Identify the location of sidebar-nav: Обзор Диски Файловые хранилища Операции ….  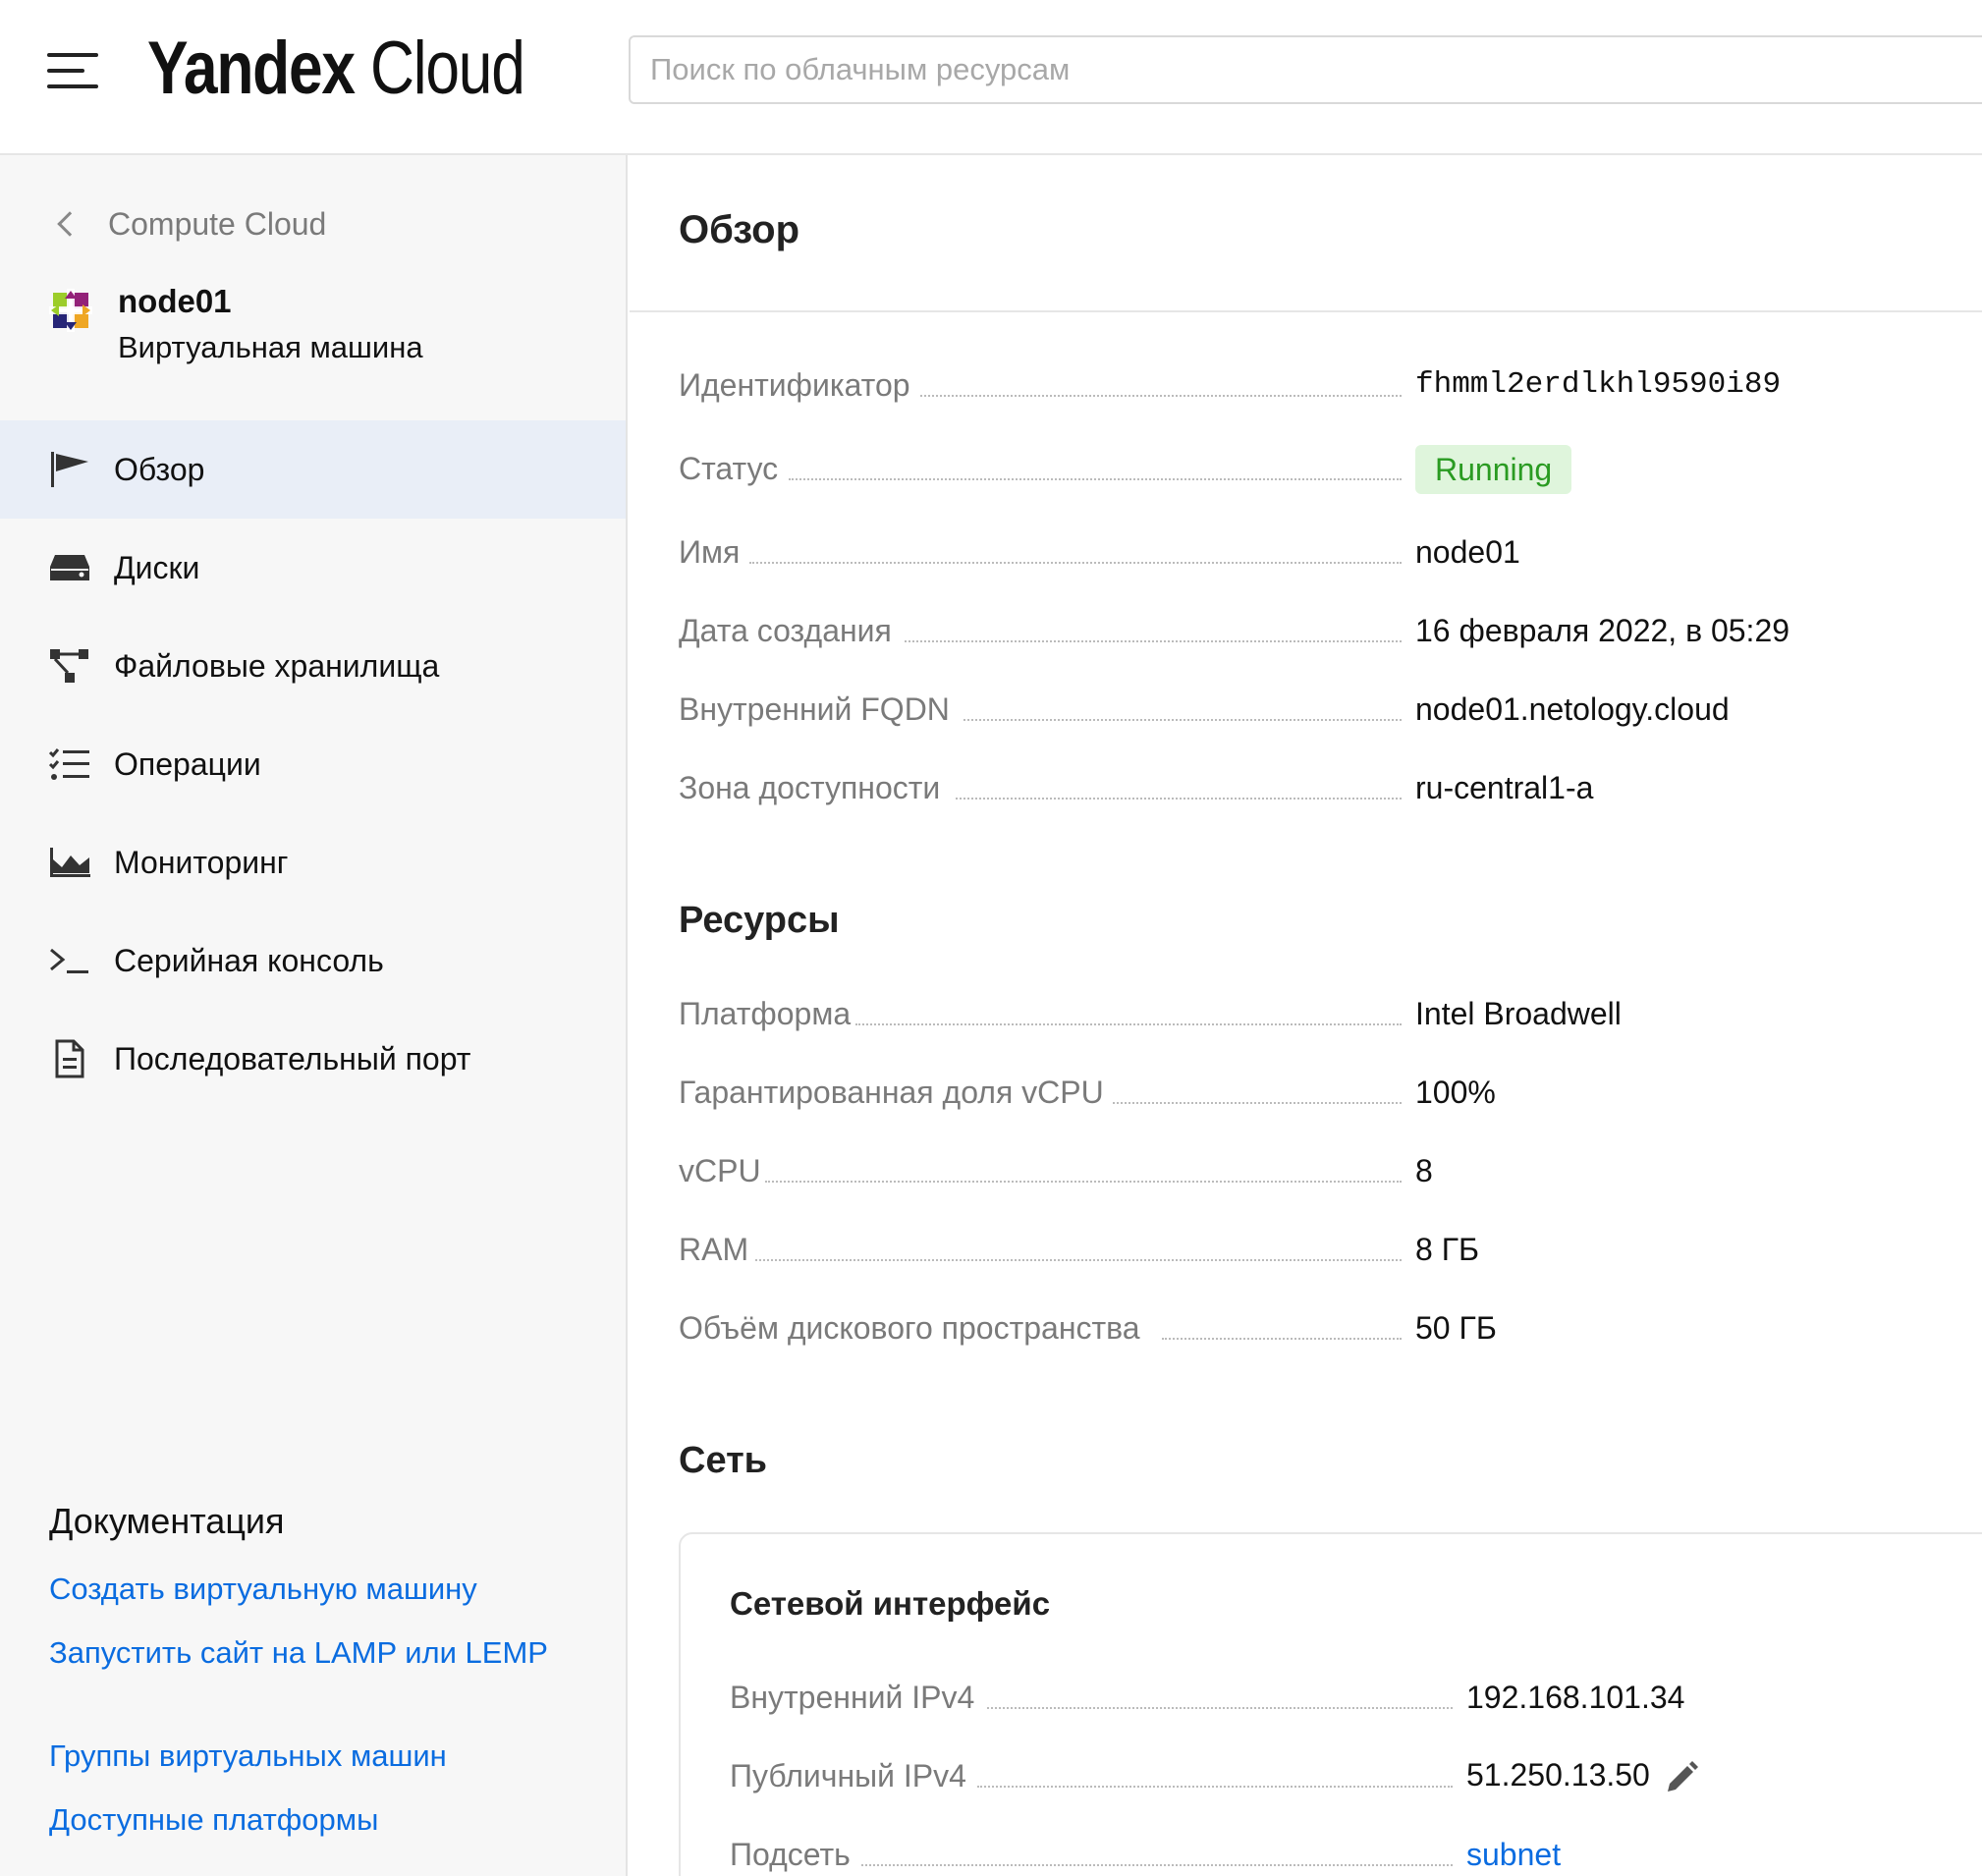
(313, 764).